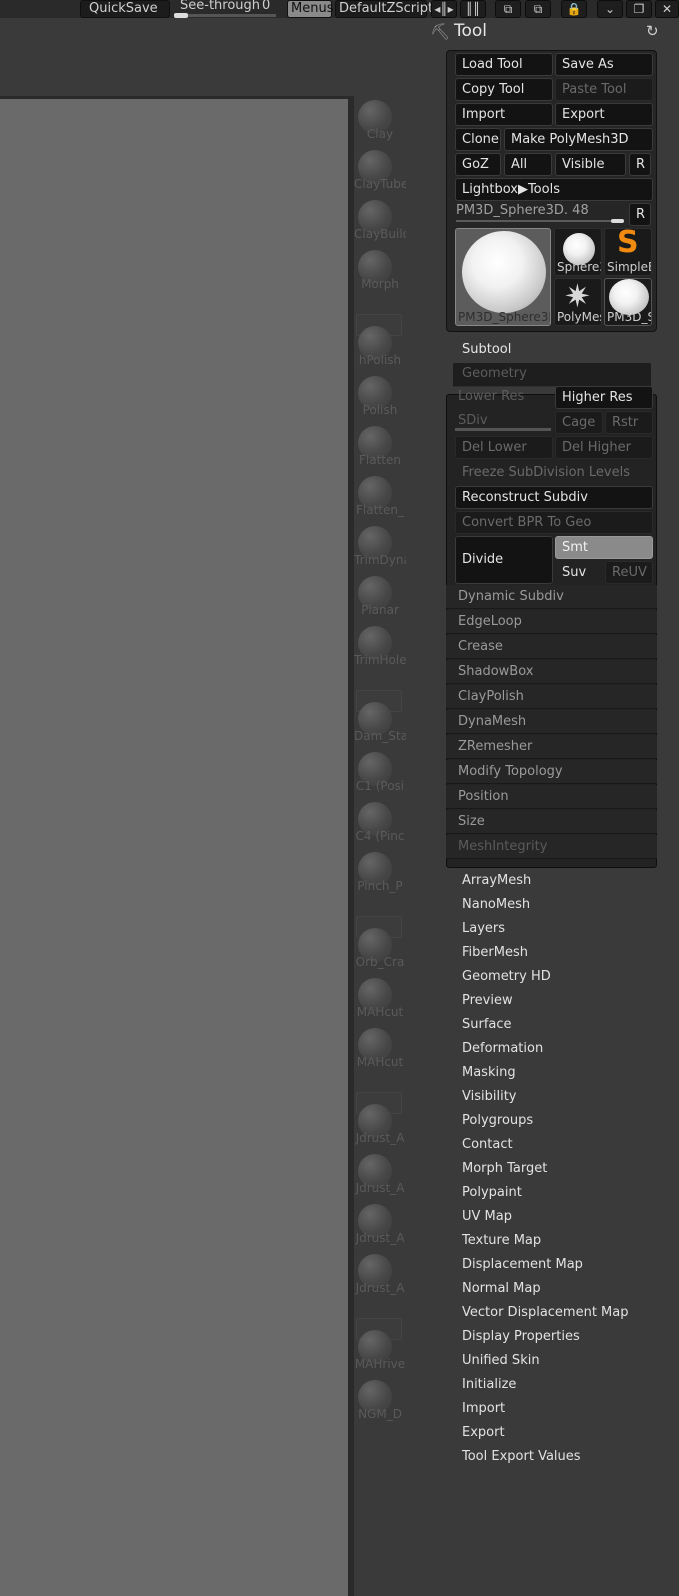 The width and height of the screenshot is (679, 1596). What do you see at coordinates (538, 9) in the screenshot?
I see `layout-right-icon: ⧉` at bounding box center [538, 9].